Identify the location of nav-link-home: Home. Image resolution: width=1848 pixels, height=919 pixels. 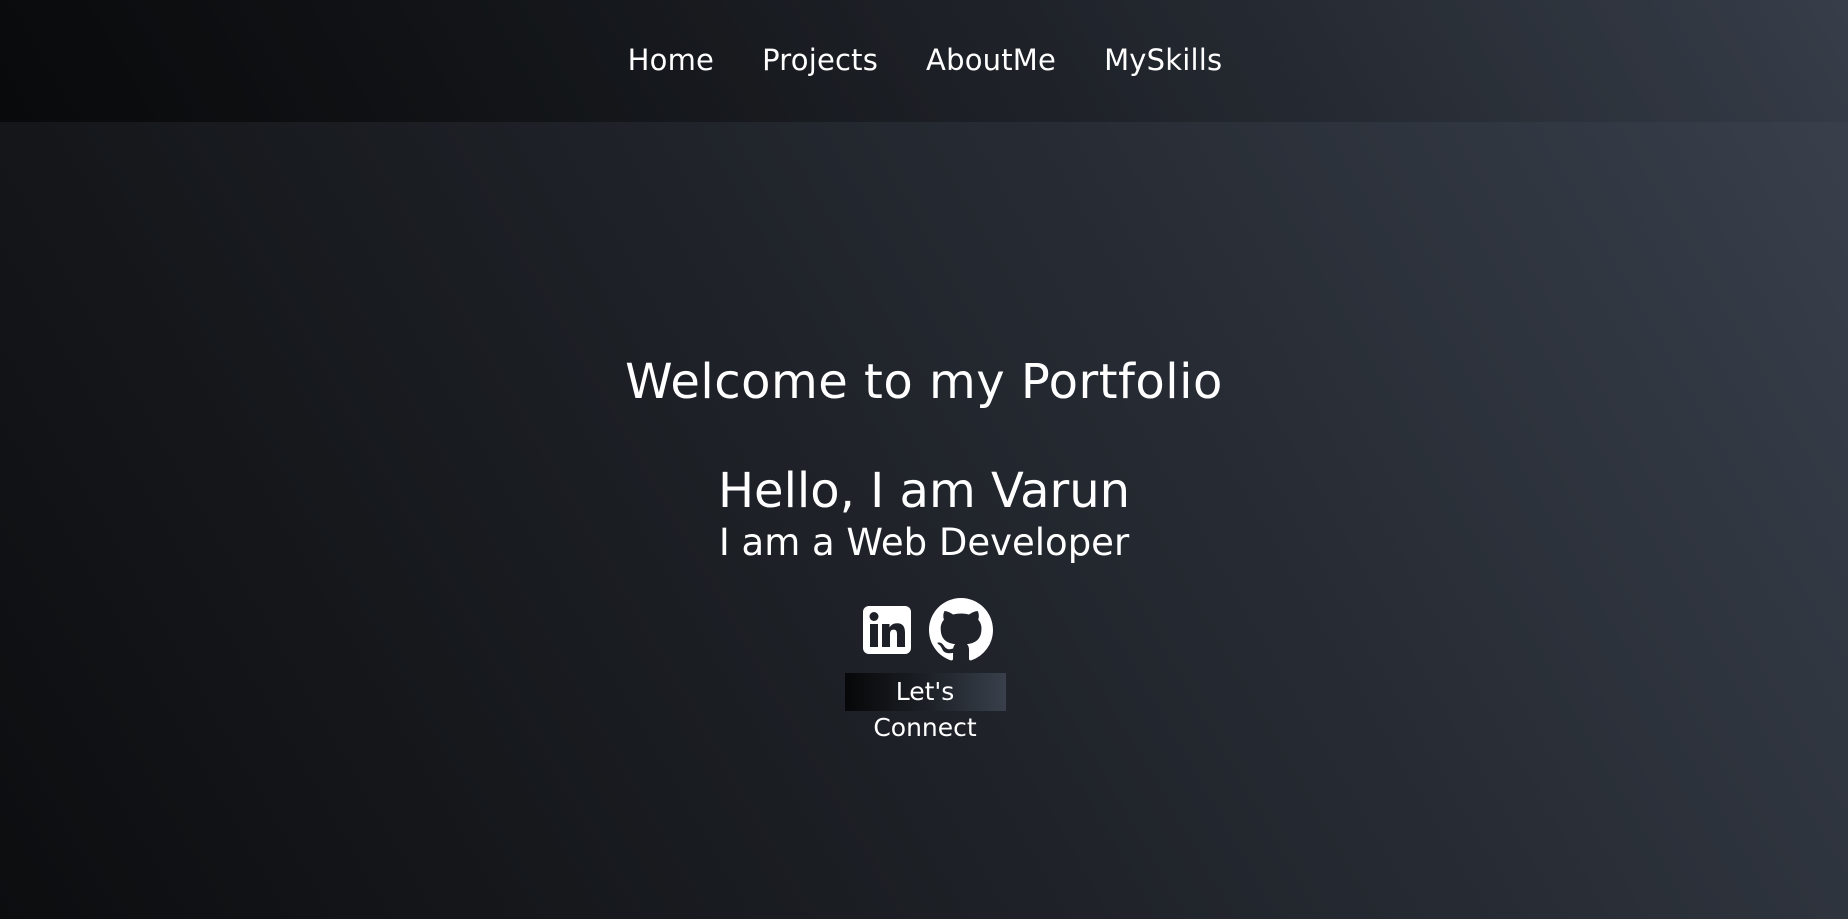
(671, 60).